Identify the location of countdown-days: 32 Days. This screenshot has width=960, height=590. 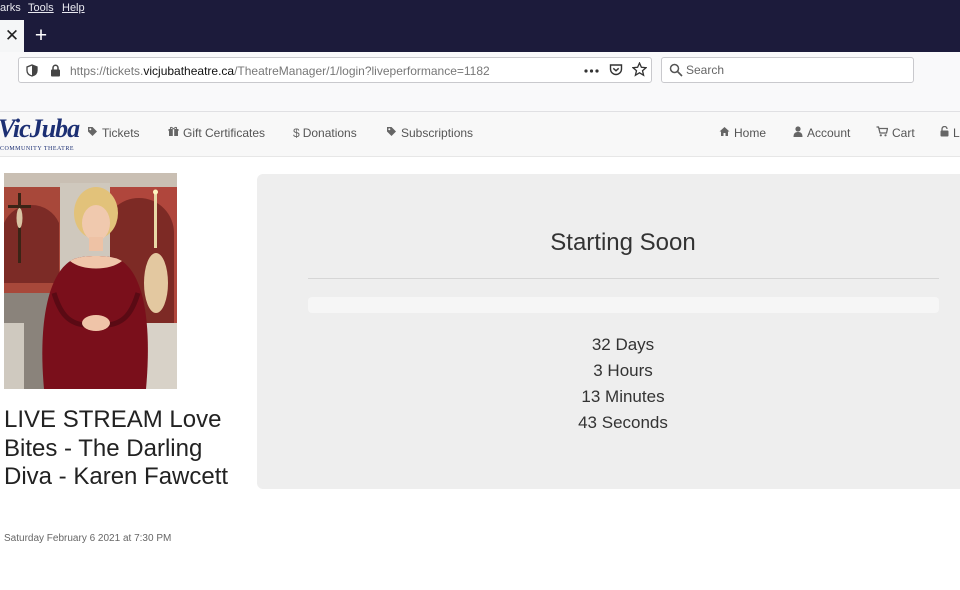
(623, 344).